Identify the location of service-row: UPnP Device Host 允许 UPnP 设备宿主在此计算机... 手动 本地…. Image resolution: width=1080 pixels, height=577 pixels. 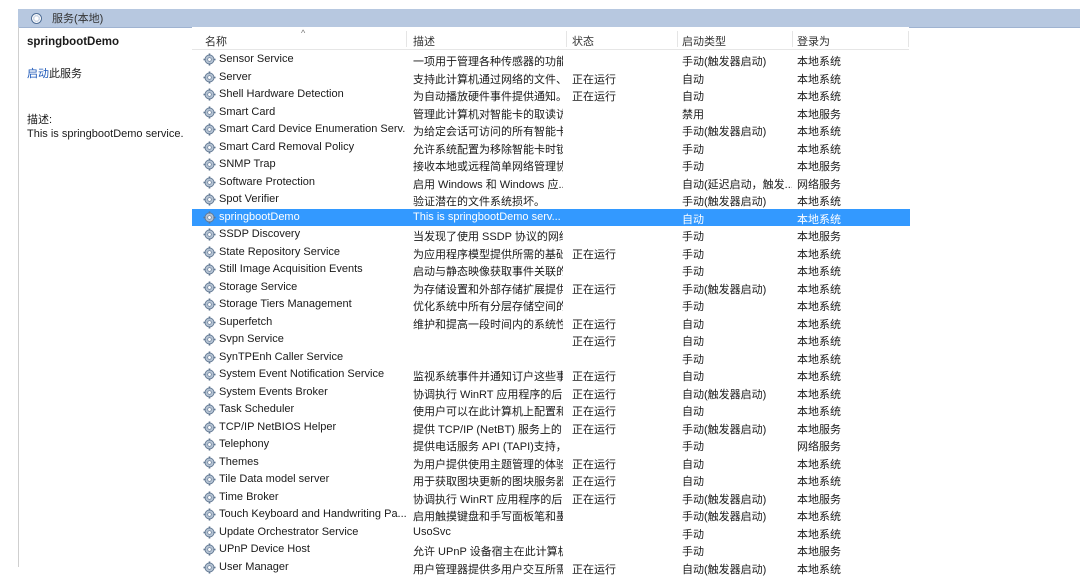
(551, 550).